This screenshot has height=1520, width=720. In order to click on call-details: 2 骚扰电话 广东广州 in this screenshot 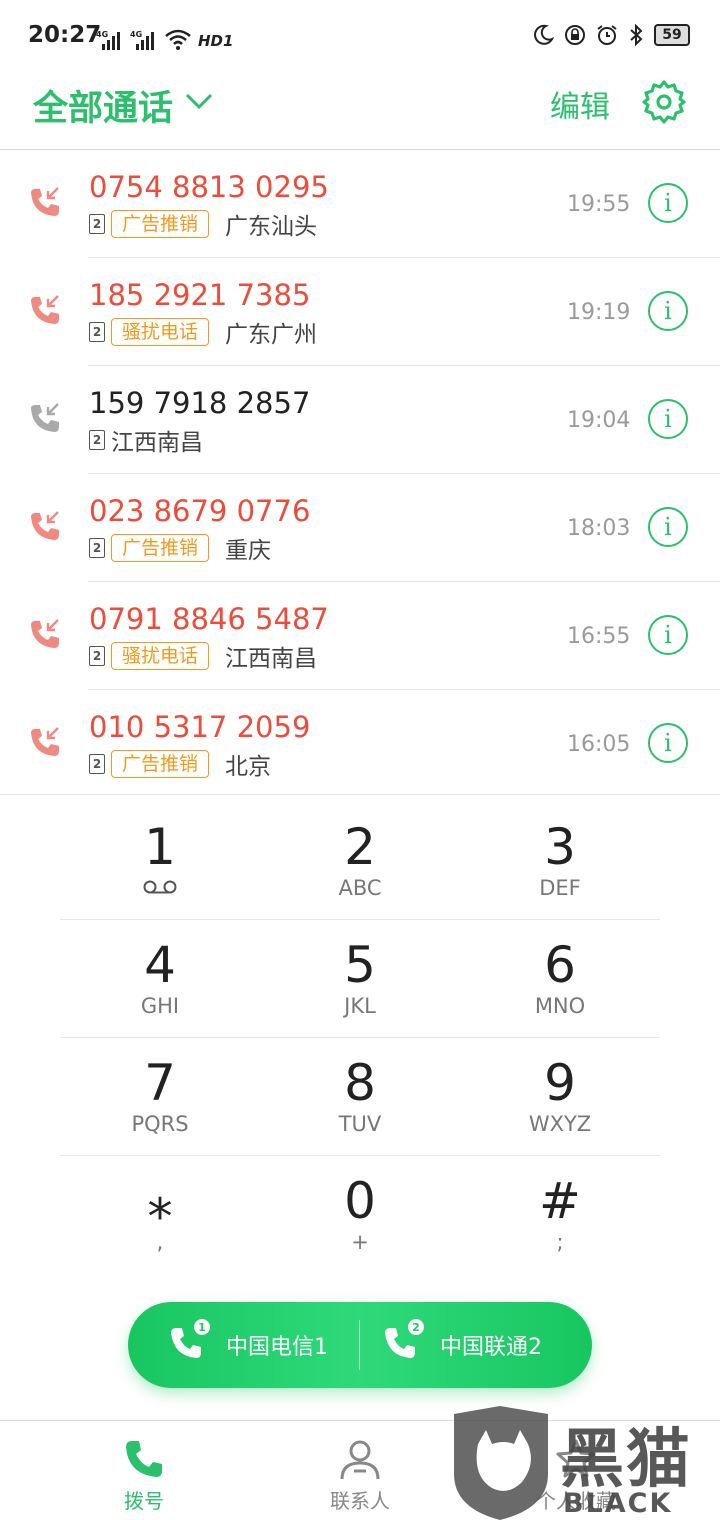, I will do `click(203, 333)`.